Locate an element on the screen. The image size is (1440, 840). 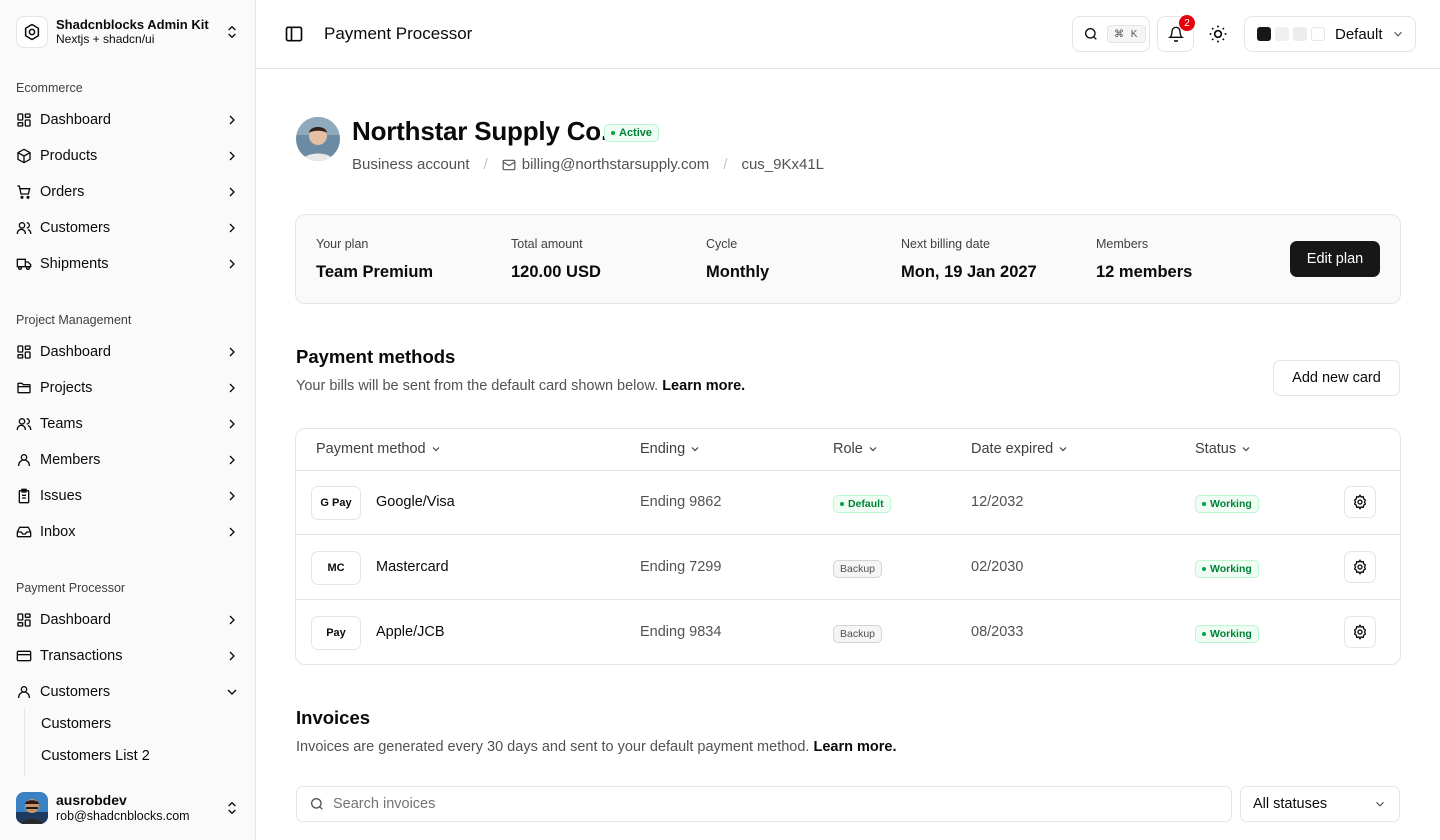
brand-subtitle: Nextjs + shadcn/ui is located at coordinates (105, 39).